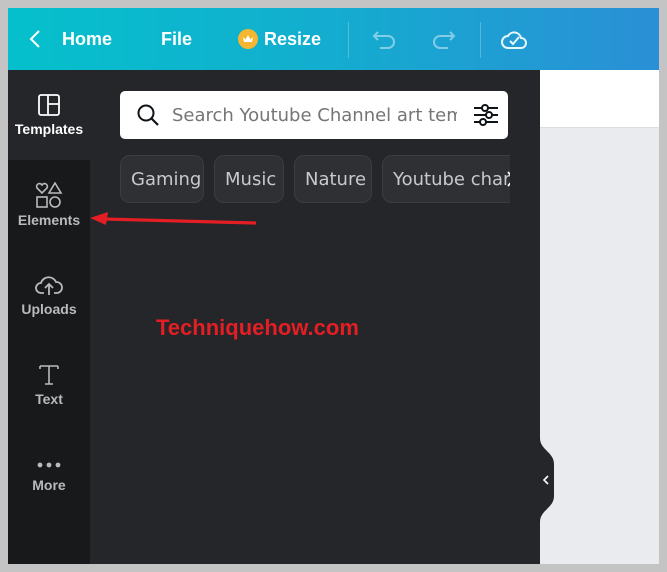 This screenshot has width=667, height=572. I want to click on redo-icon, so click(444, 40).